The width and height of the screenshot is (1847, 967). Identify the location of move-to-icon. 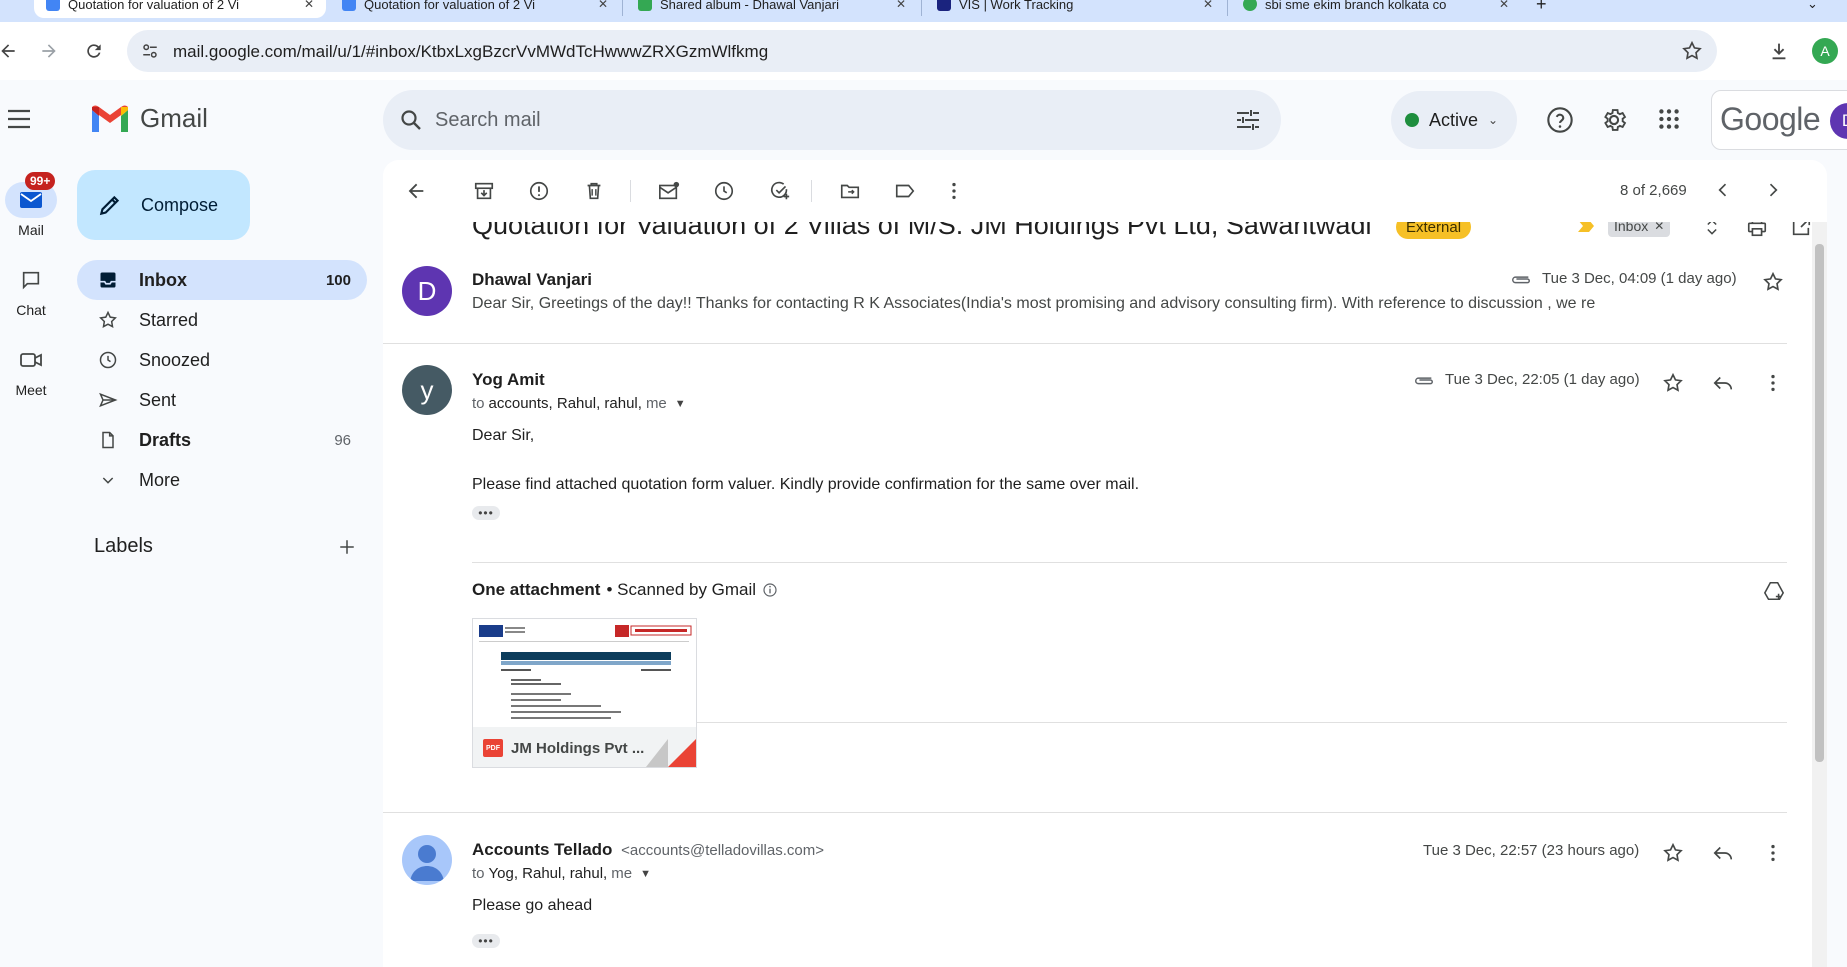
(850, 191).